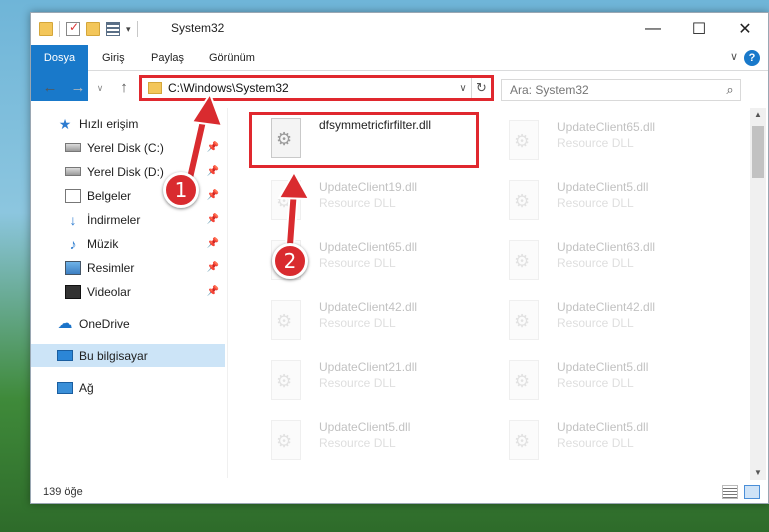 Image resolution: width=769 pixels, height=532 pixels. Describe the element at coordinates (758, 473) in the screenshot. I see `scroll-down-icon: ▼` at that location.